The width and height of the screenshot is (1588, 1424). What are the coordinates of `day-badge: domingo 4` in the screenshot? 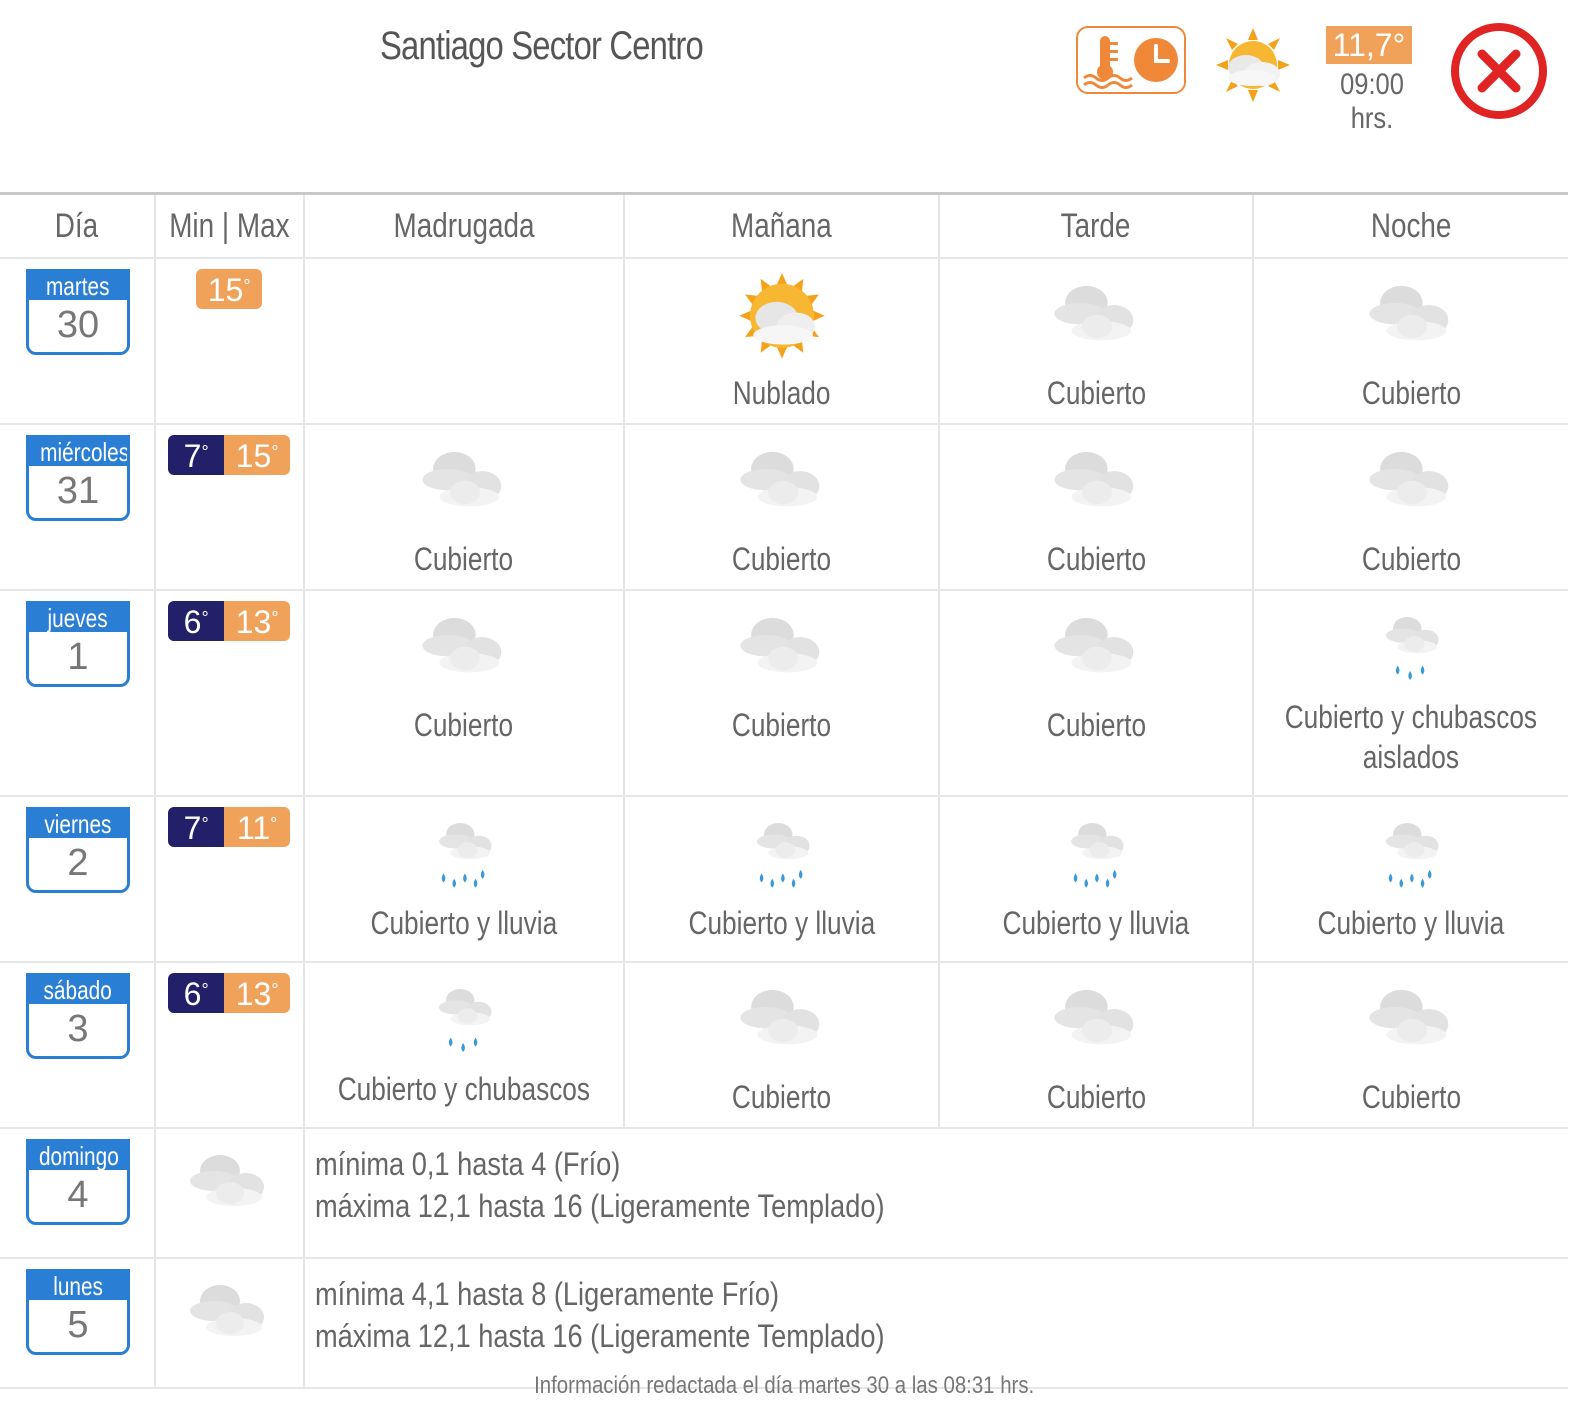 It's located at (78, 1182).